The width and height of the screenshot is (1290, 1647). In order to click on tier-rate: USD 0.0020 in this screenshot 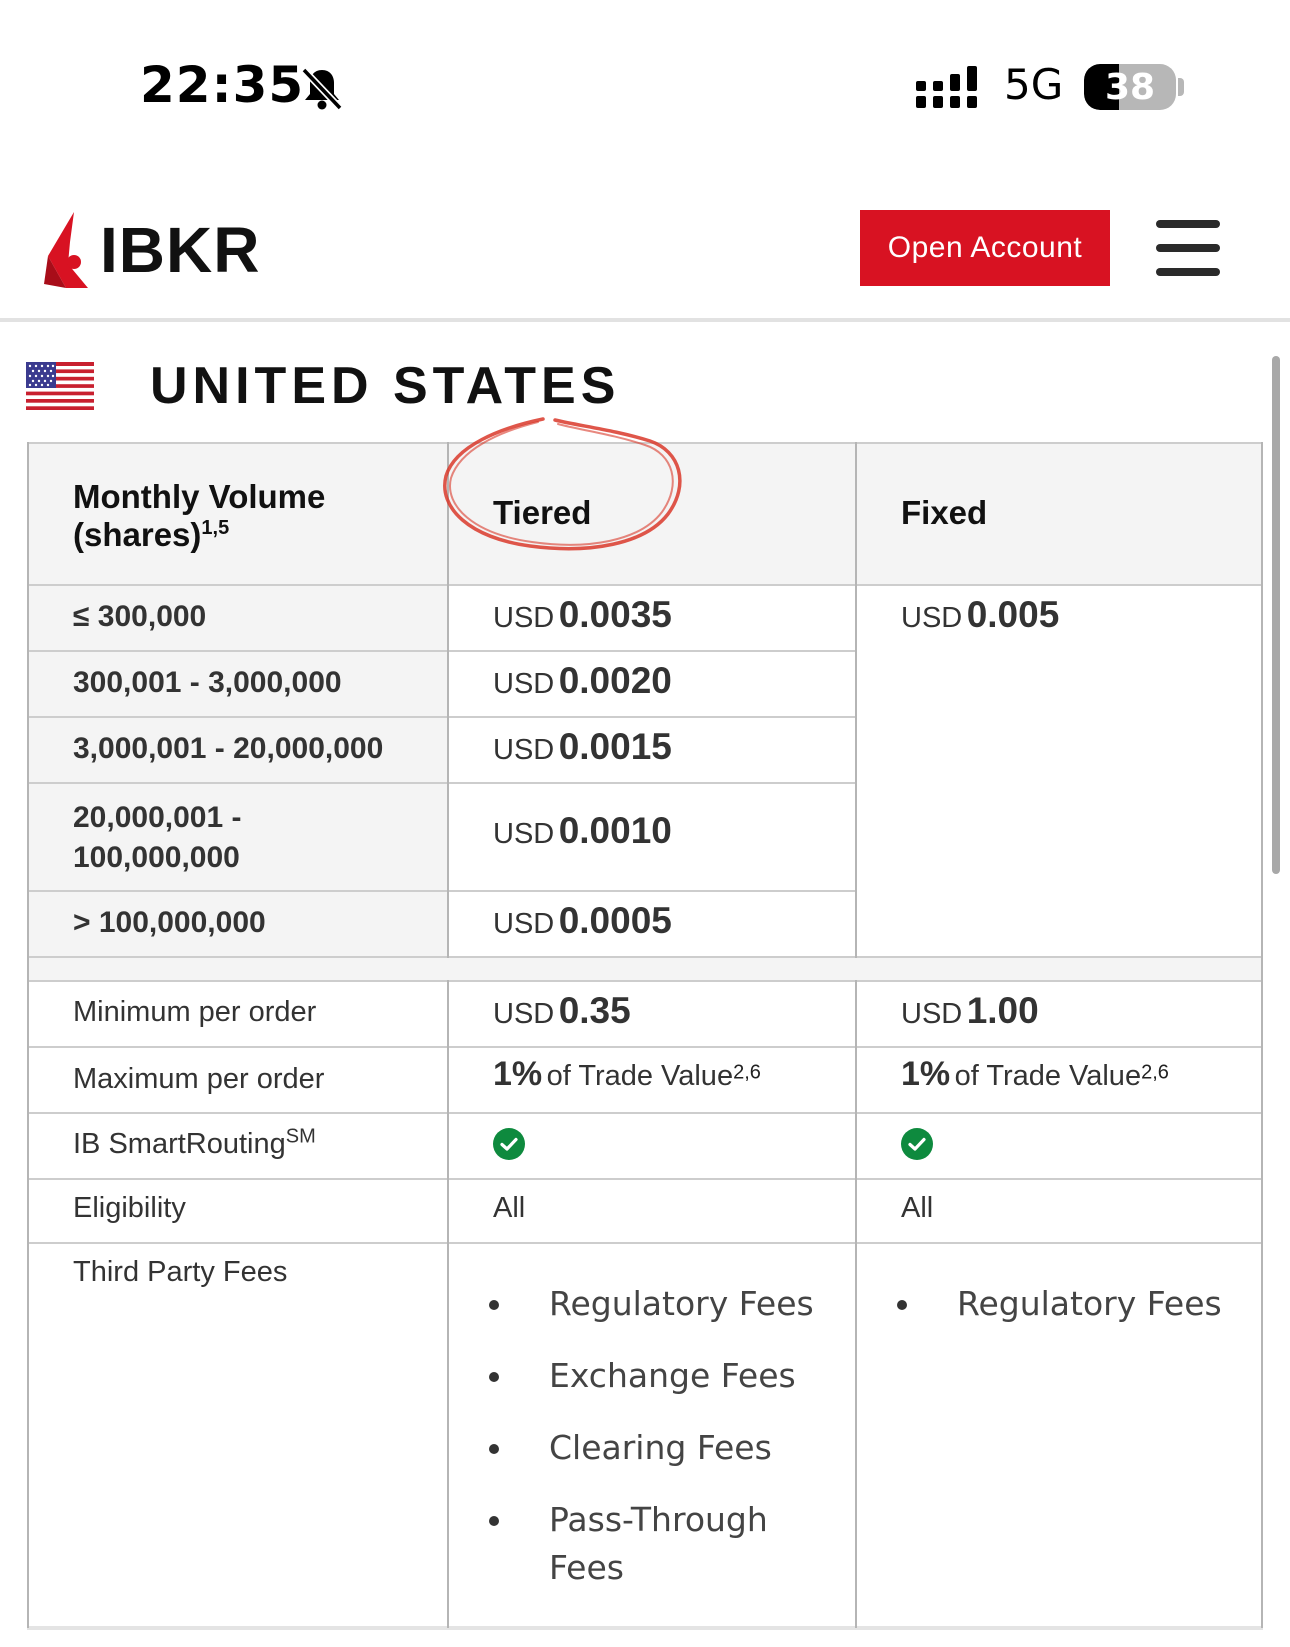, I will do `click(582, 681)`.